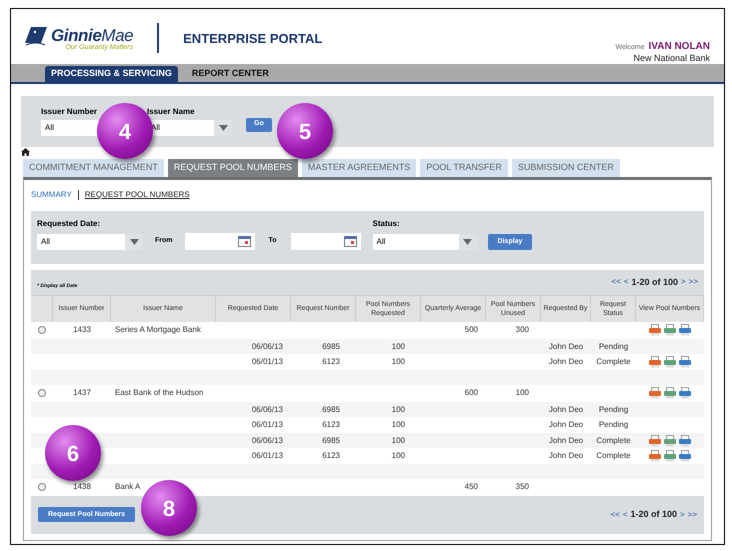 The height and width of the screenshot is (551, 732). I want to click on table-cell-text: 600, so click(471, 393).